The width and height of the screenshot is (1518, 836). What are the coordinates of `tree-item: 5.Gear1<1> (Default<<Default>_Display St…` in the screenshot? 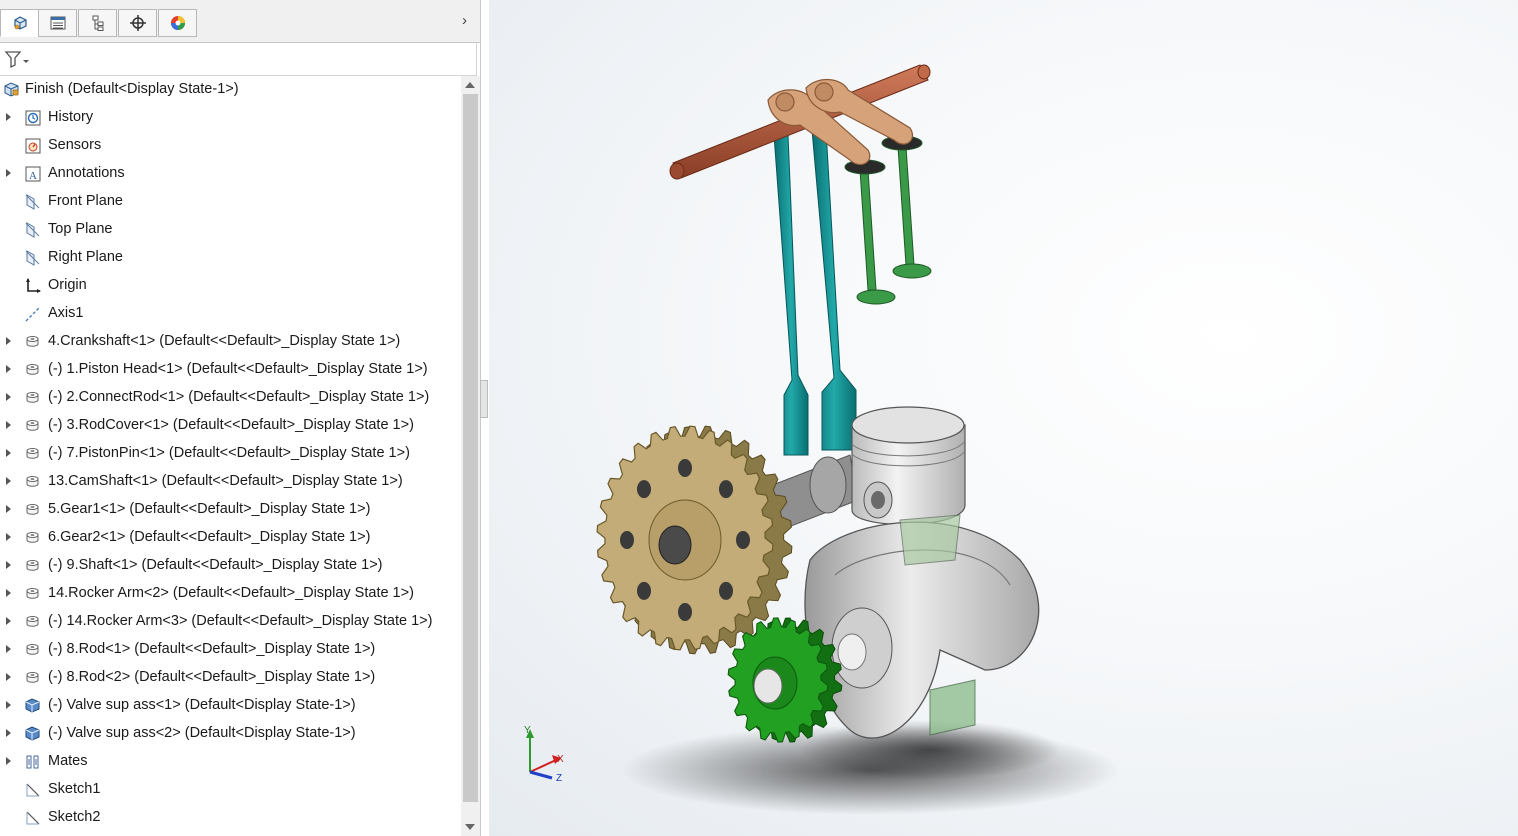 It's located at (230, 510).